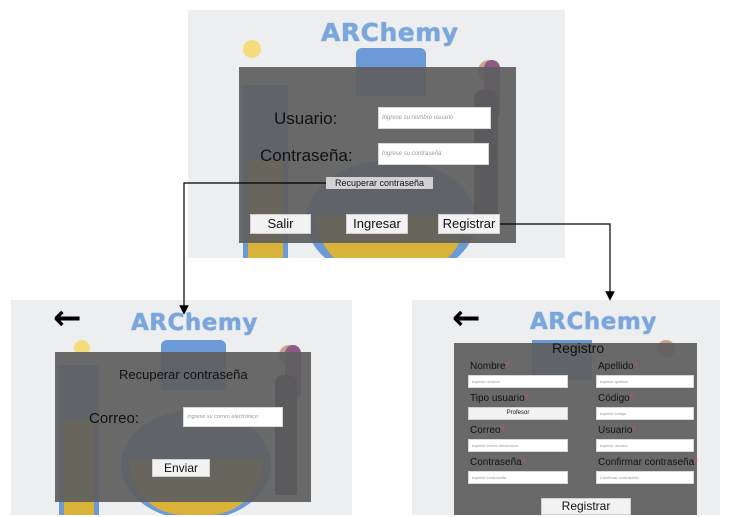  Describe the element at coordinates (252, 248) in the screenshot. I see `recover-flow-arrow` at that location.